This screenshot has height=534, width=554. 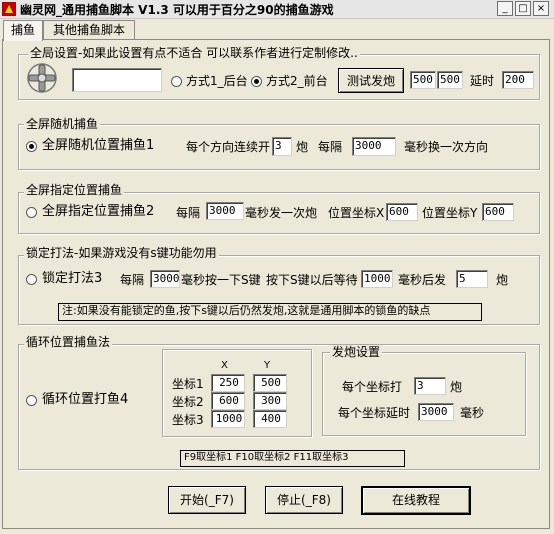 What do you see at coordinates (98, 211) in the screenshot?
I see `fixed-position-label: 全屏指定位置捕鱼2` at bounding box center [98, 211].